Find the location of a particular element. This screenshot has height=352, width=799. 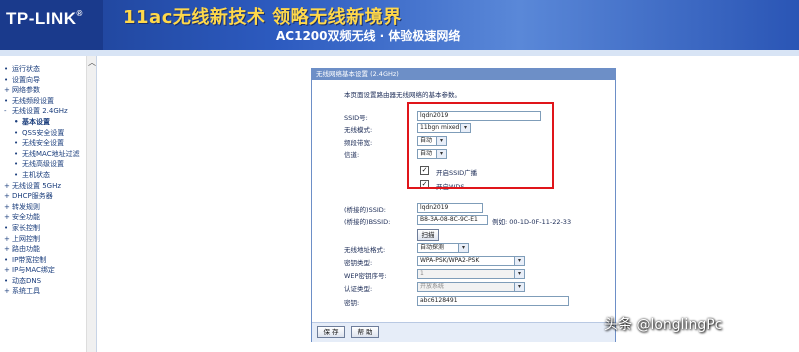

sidebar-item: • 无线MAC地址过滤 is located at coordinates (46, 154).